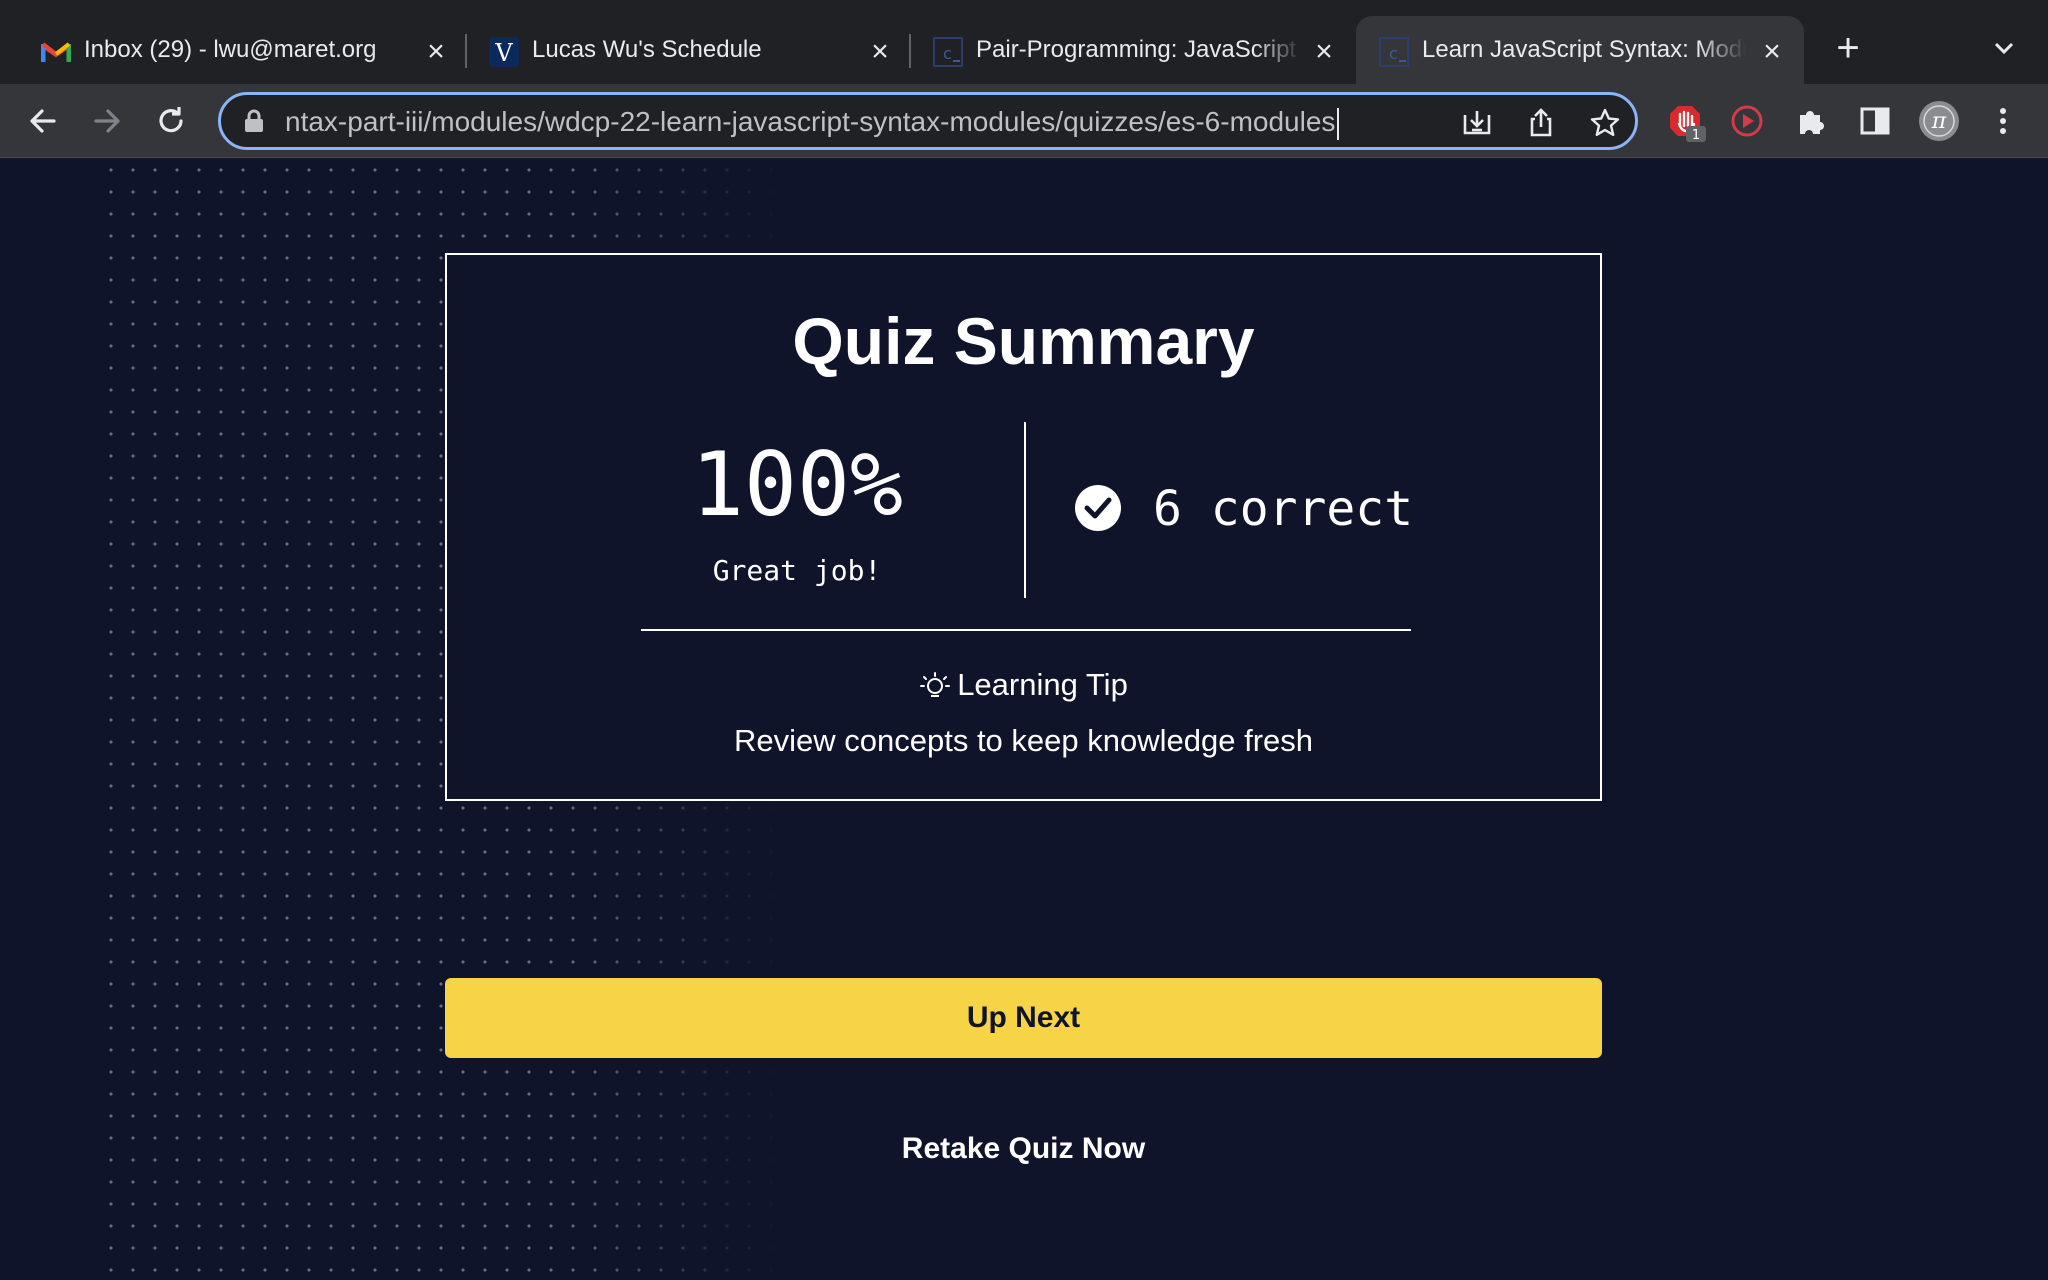 The image size is (2048, 1280). I want to click on veracross-icon: V, so click(504, 52).